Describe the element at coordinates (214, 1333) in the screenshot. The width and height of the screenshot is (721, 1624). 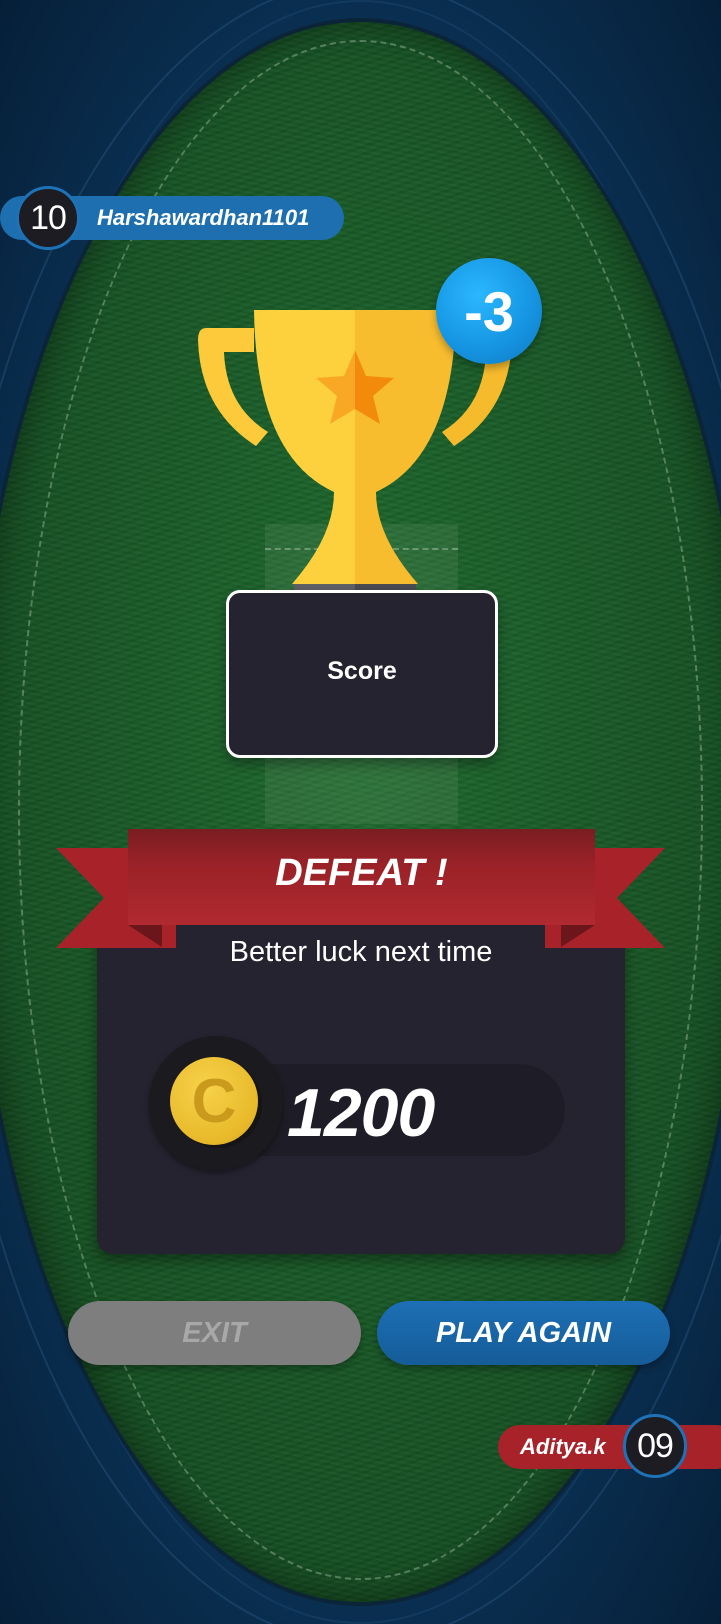
I see `exit-button: EXIT` at that location.